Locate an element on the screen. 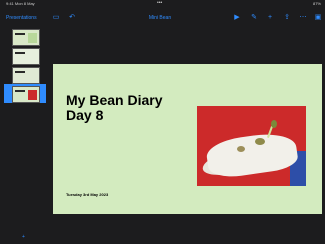 The image size is (325, 244). slide-title-line-1: My Bean Diary is located at coordinates (114, 100).